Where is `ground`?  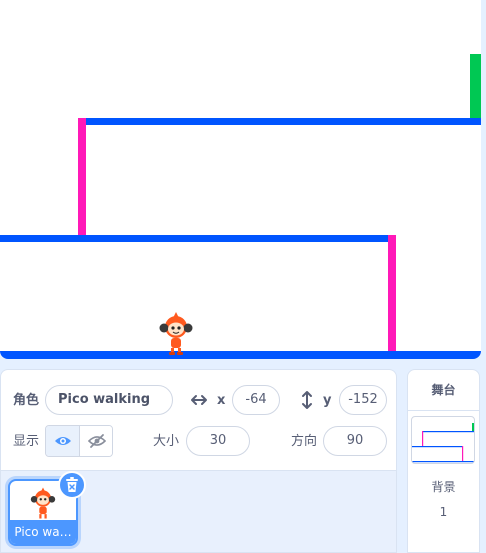
ground is located at coordinates (240, 355).